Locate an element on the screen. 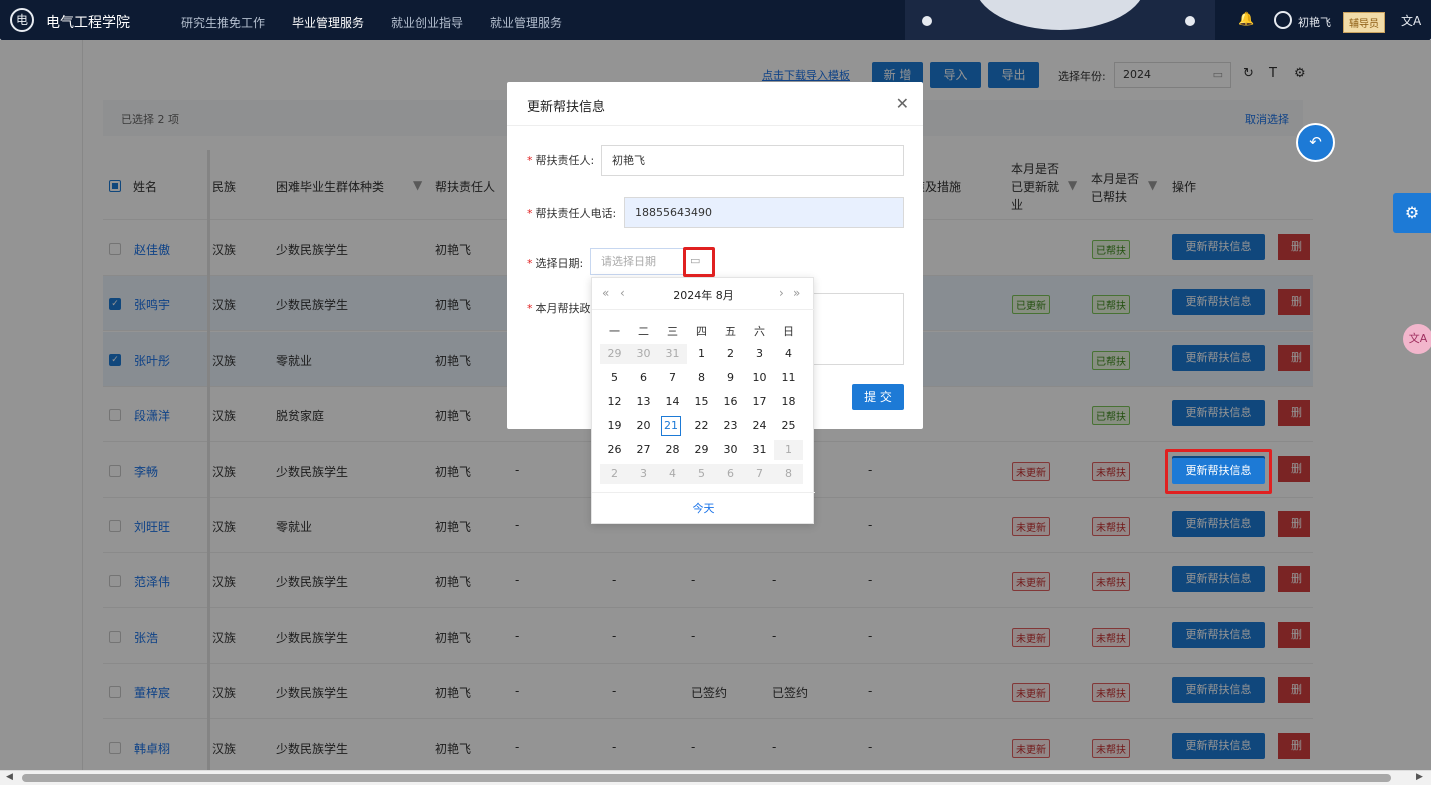 This screenshot has width=1431, height=785. date-label: * 选择日期: is located at coordinates (555, 263).